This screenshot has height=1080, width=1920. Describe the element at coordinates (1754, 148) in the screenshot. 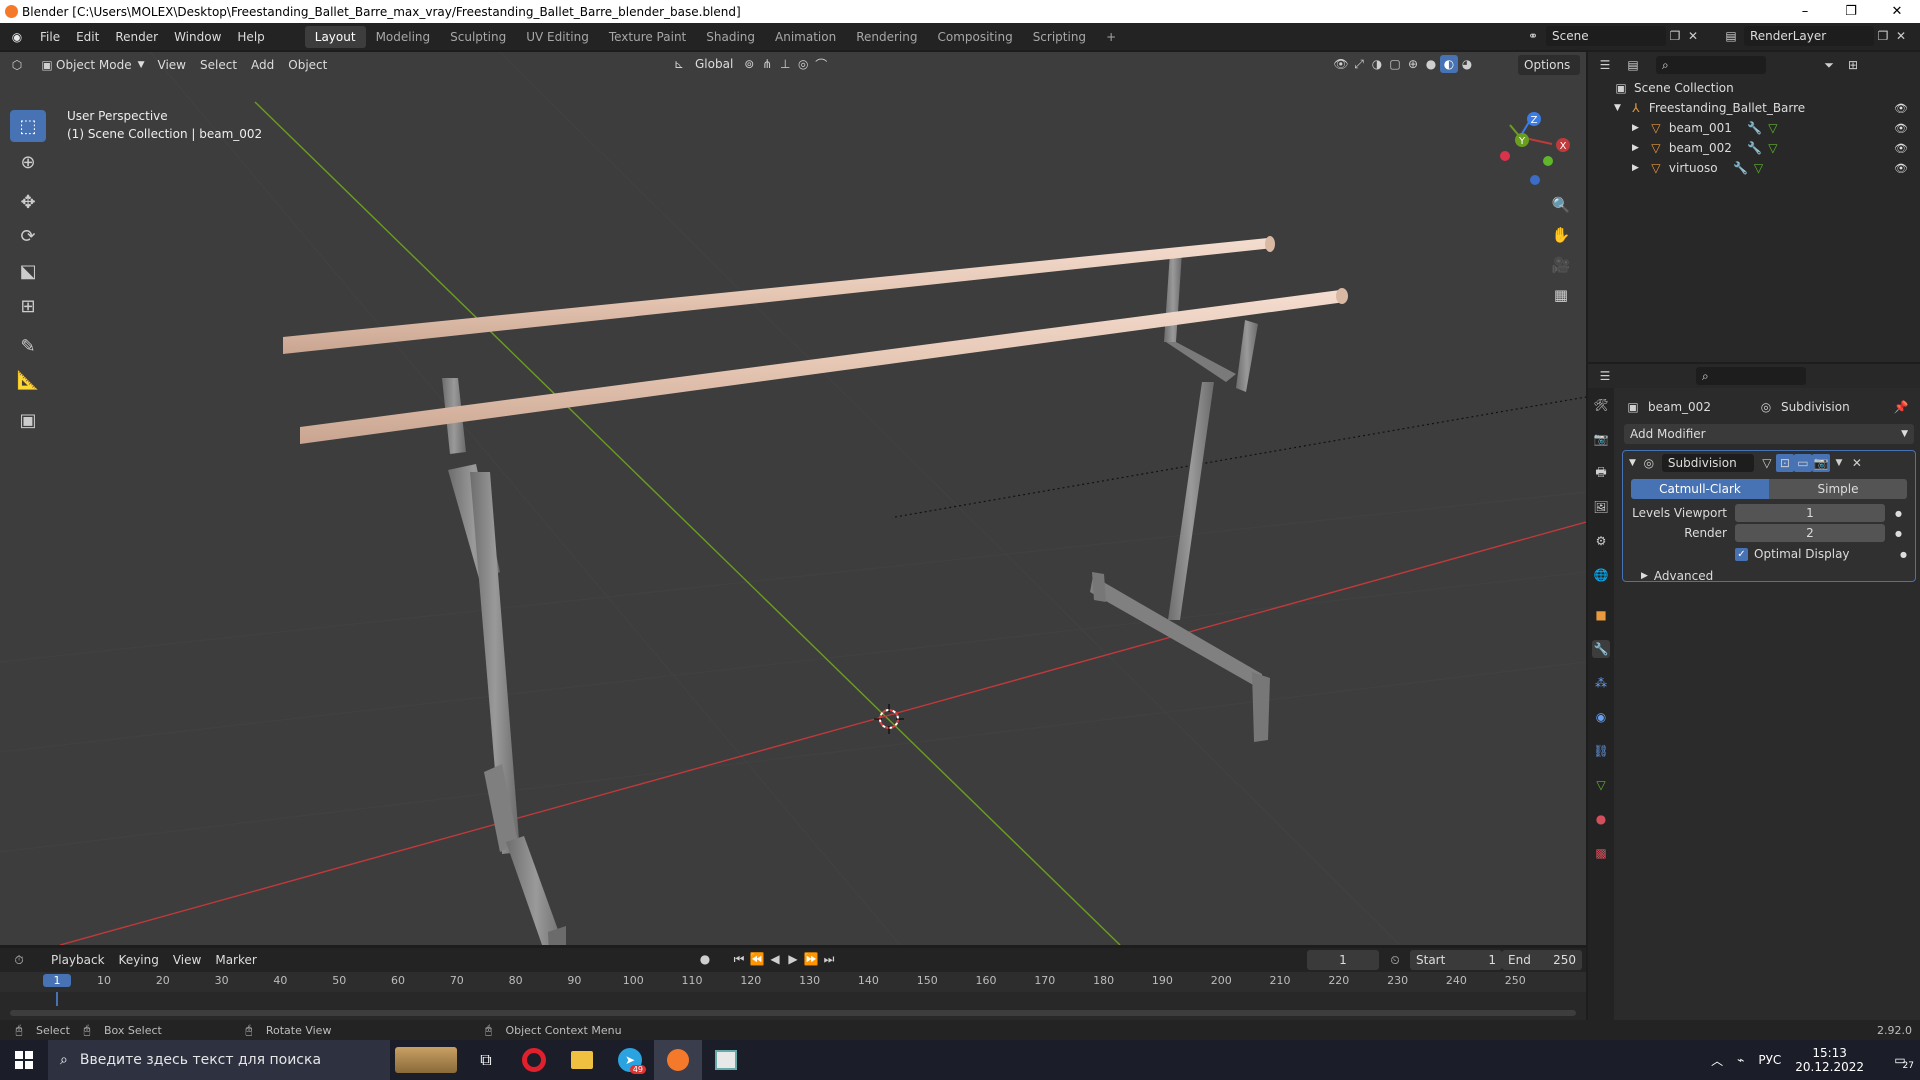

I see `outliner-object-row: ▶ ▽ beam_002 🔧 ▽ 👁` at that location.